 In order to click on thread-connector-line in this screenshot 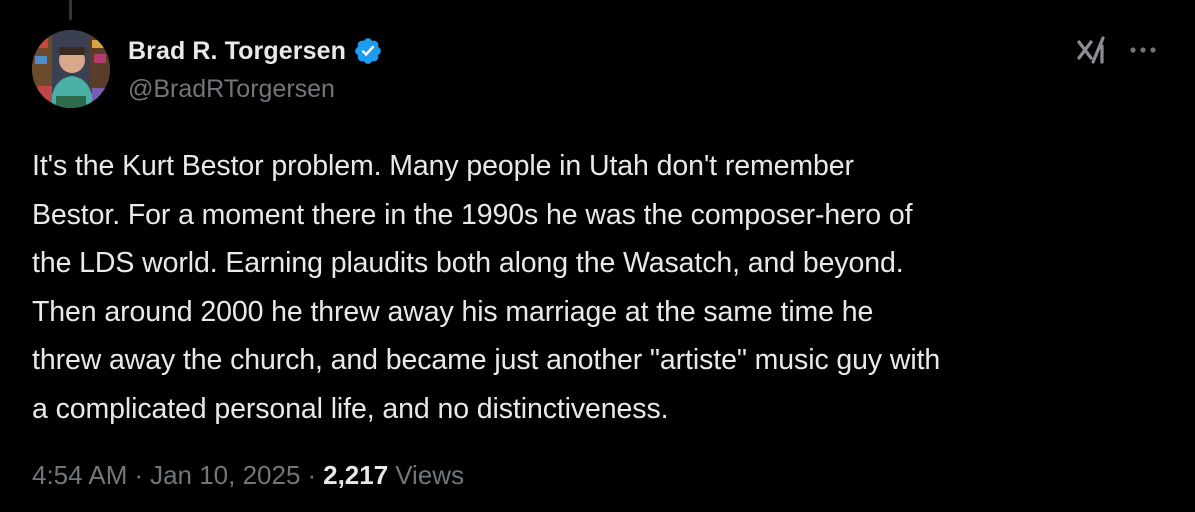, I will do `click(70, 10)`.